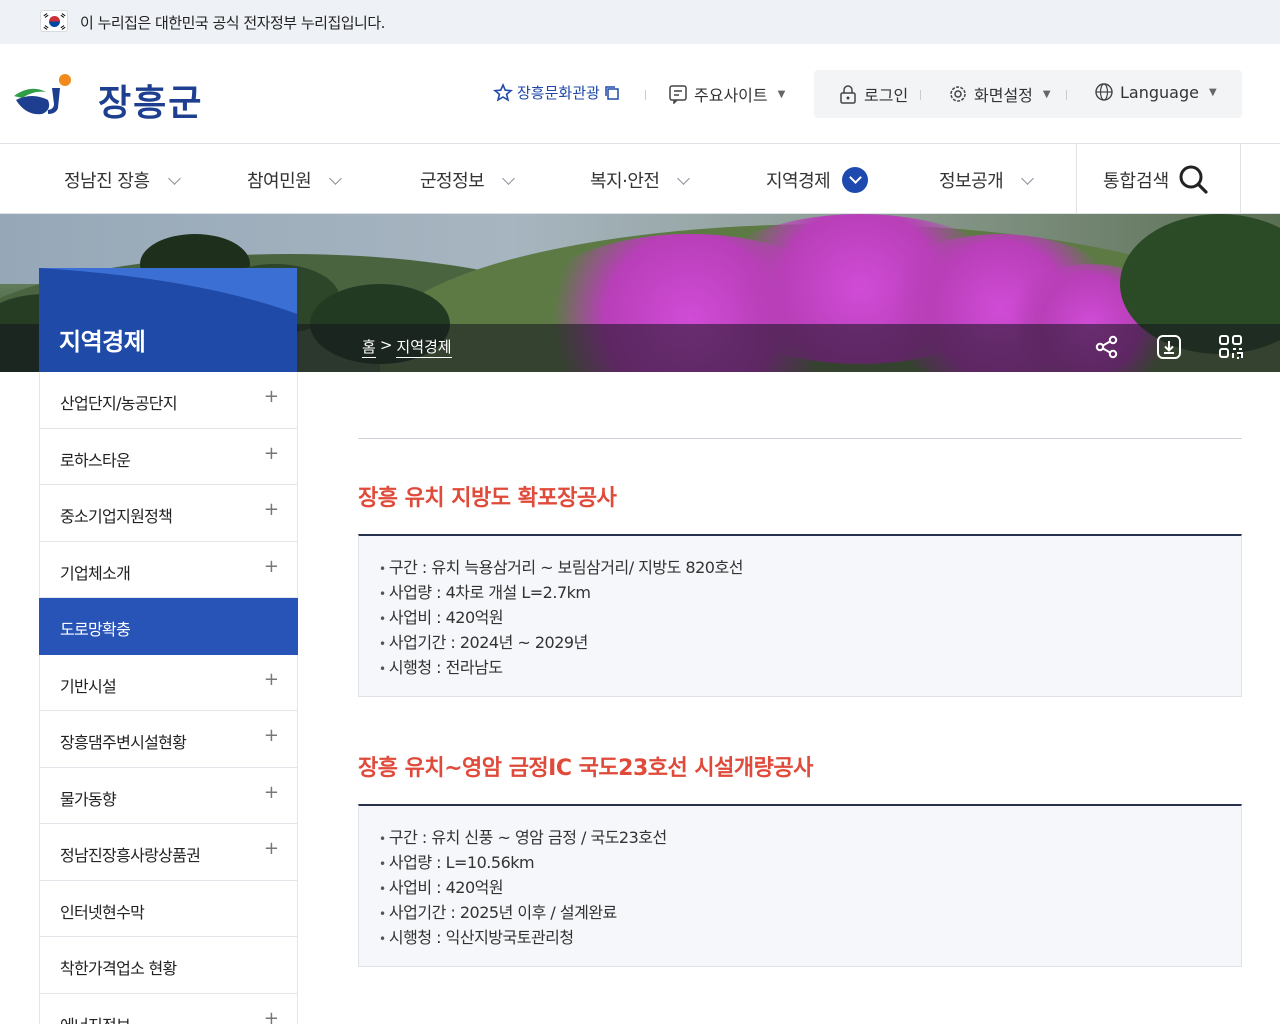 The height and width of the screenshot is (1024, 1280). I want to click on breadcrumb-current: 지역경제, so click(424, 347).